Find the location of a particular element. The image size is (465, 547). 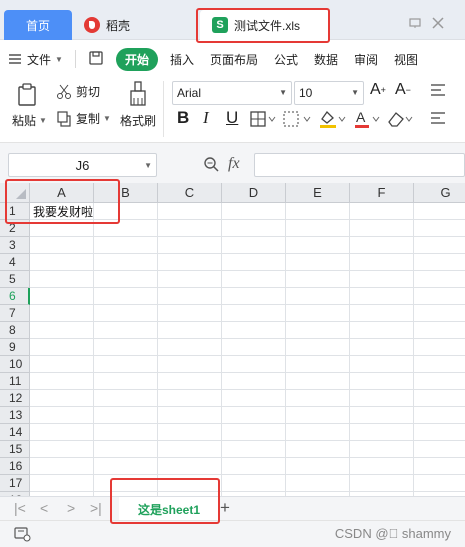

cell-g9 is located at coordinates (439, 347).